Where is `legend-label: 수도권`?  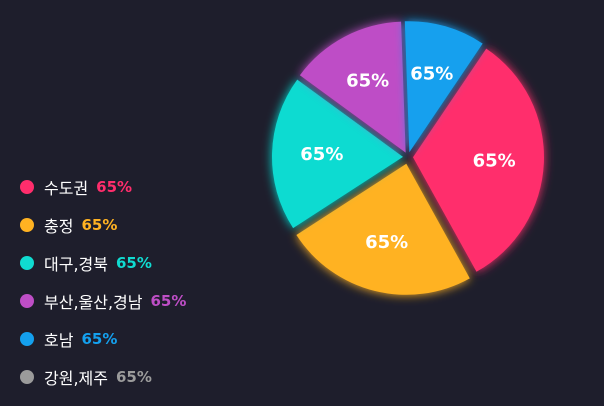 legend-label: 수도권 is located at coordinates (66, 188).